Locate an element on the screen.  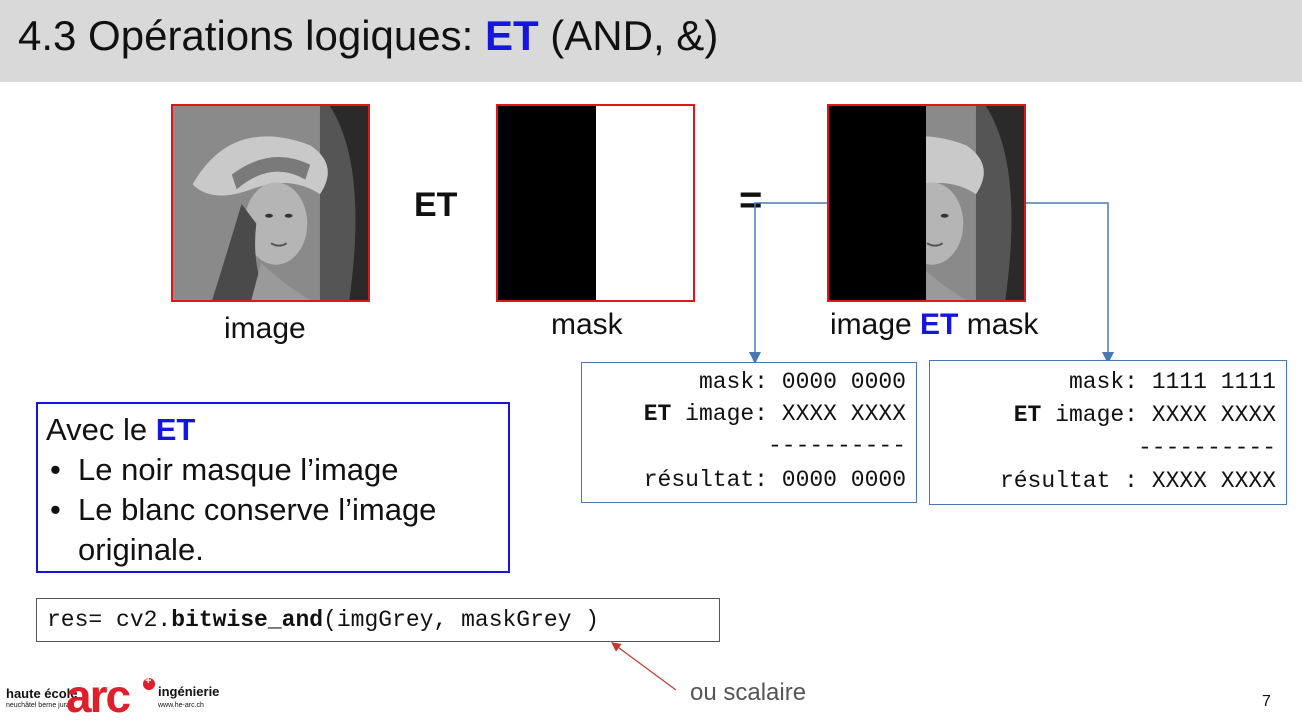
annotation-arrow is located at coordinates (644, 666).